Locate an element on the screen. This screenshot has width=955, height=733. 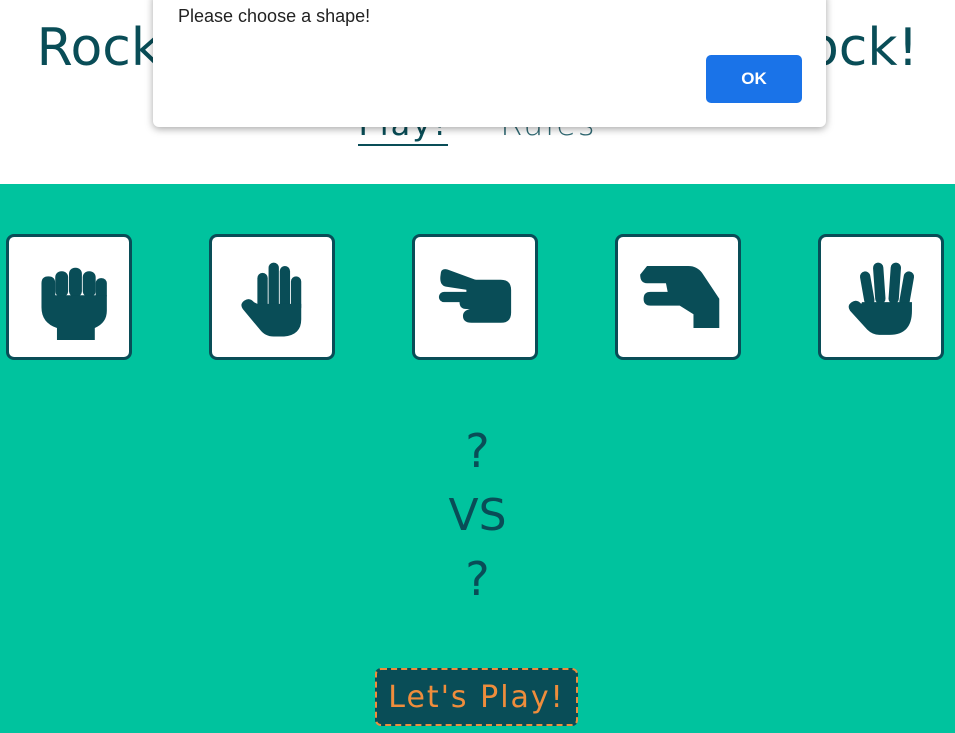
choice-lizard-button is located at coordinates (678, 297).